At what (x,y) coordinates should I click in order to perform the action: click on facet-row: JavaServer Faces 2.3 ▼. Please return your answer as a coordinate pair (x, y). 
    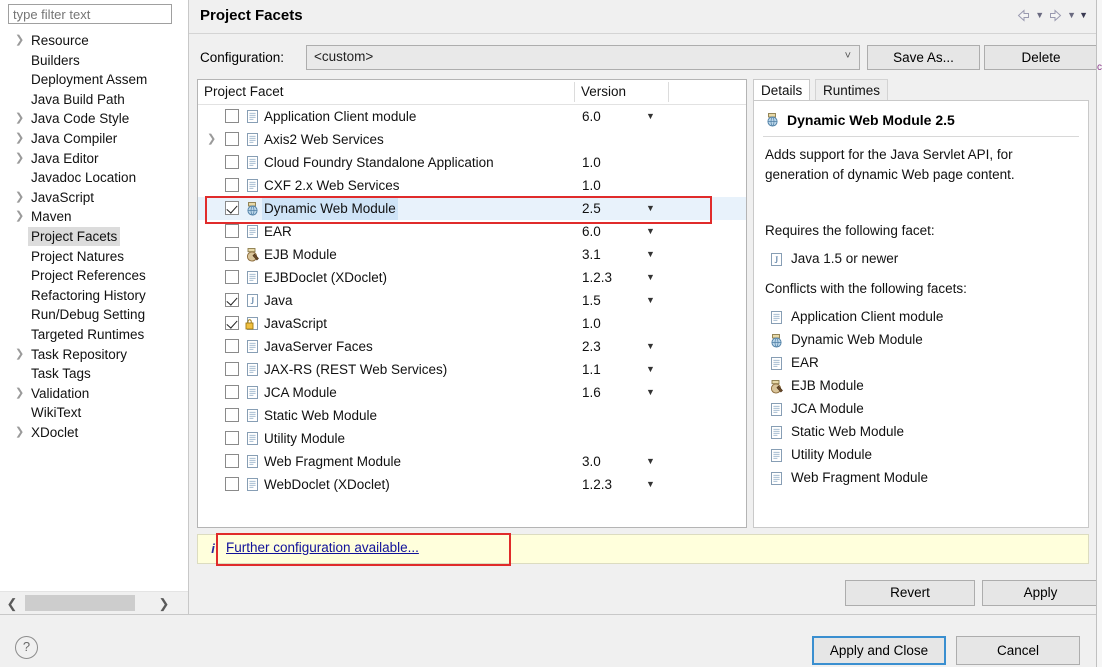
    Looking at the image, I should click on (472, 346).